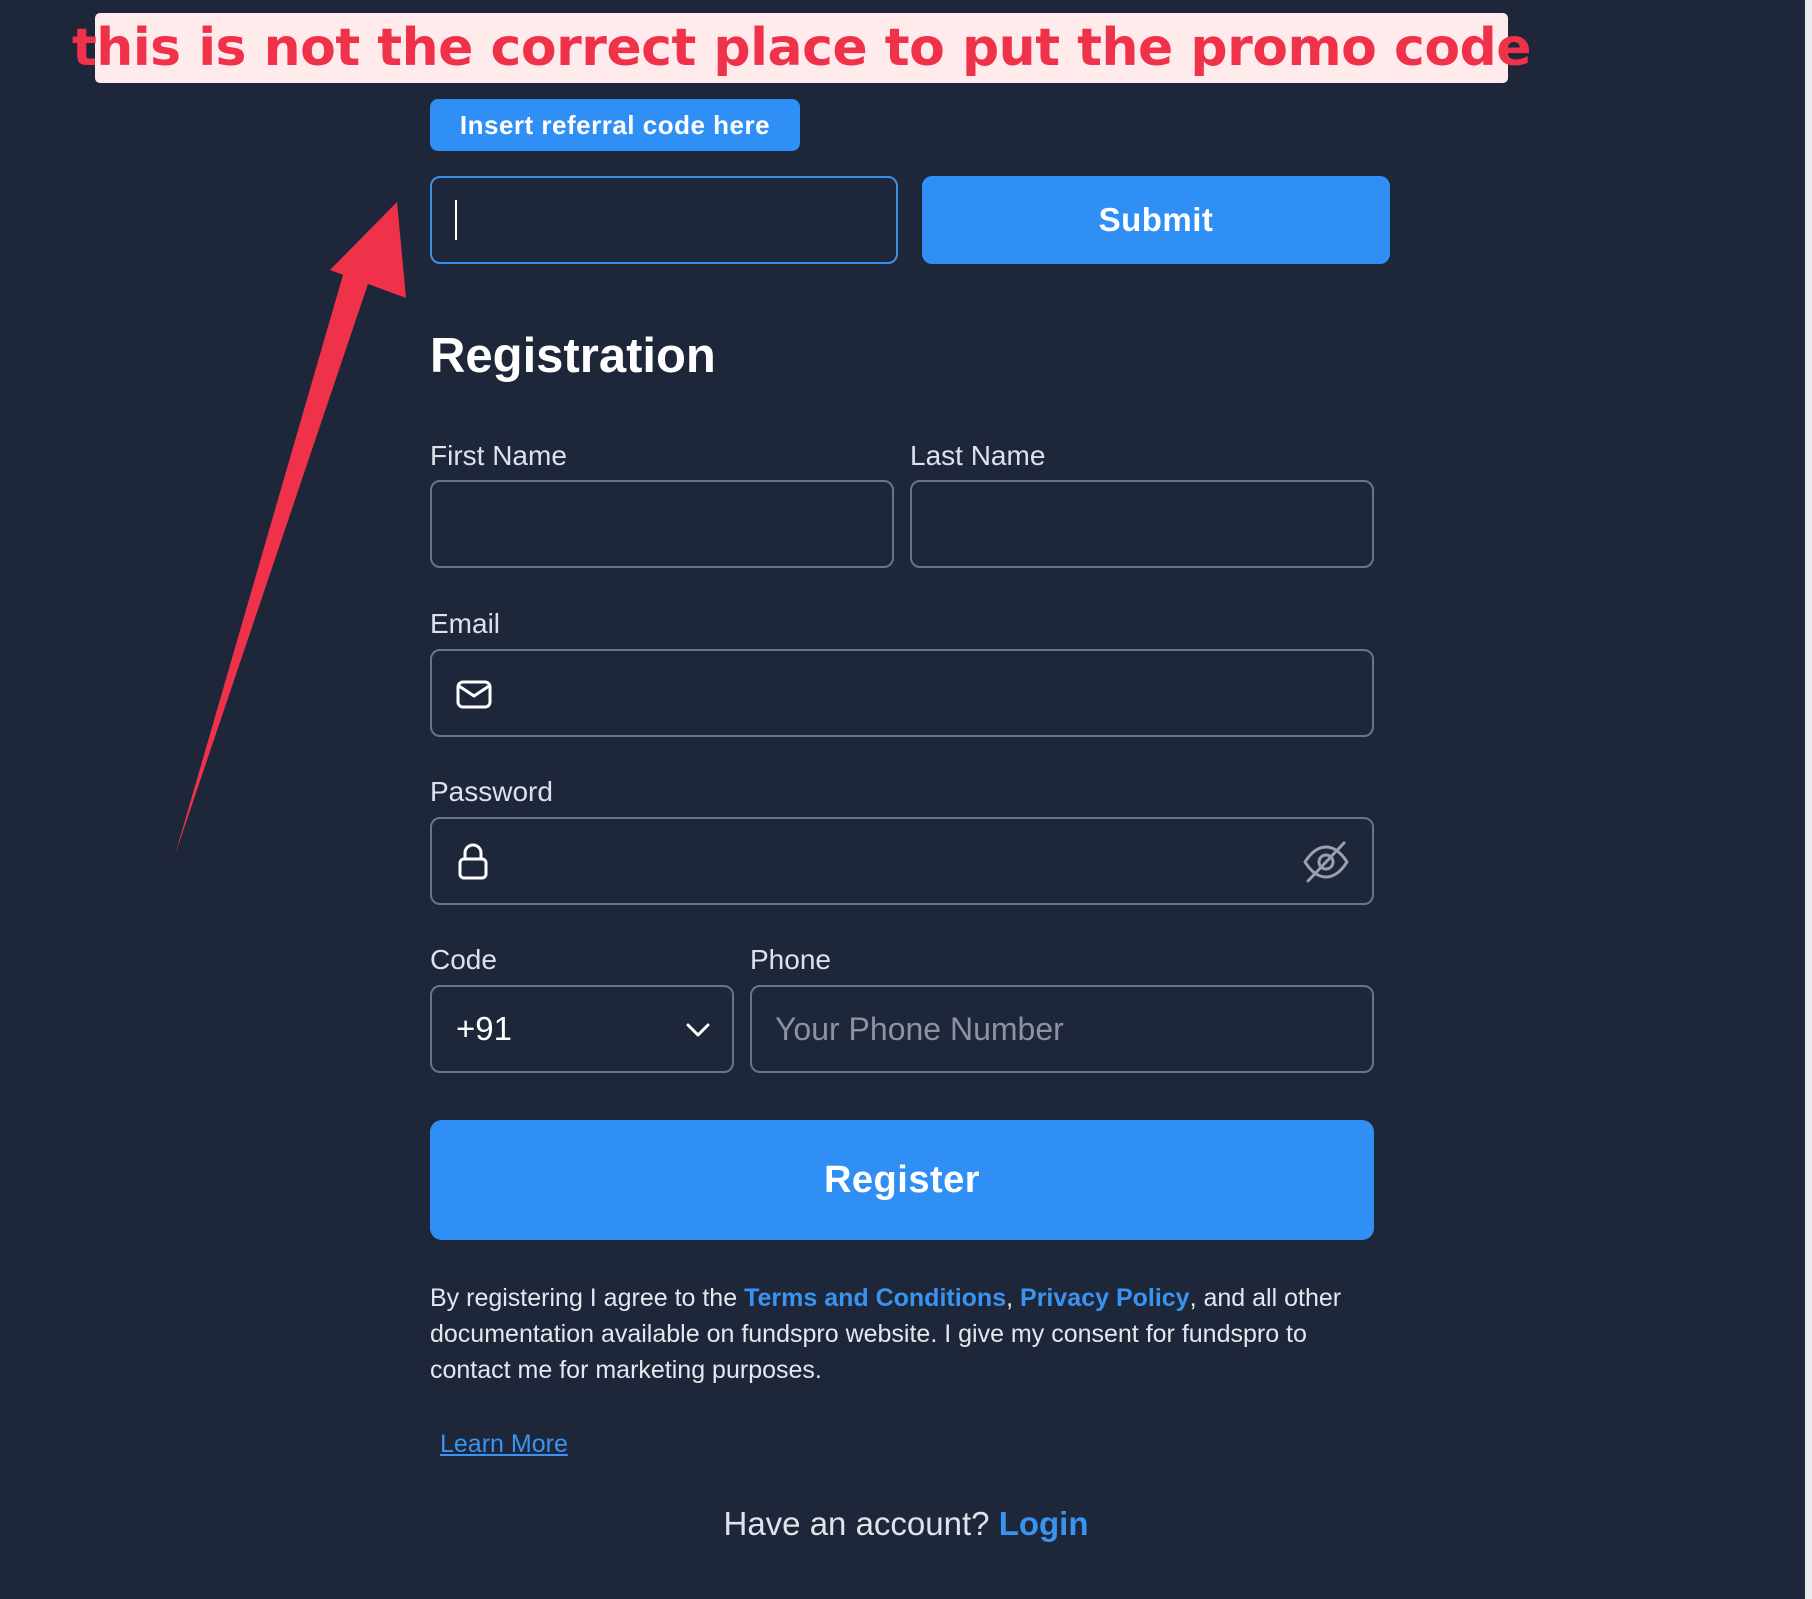 The width and height of the screenshot is (1812, 1599). I want to click on last-name-field, so click(1142, 524).